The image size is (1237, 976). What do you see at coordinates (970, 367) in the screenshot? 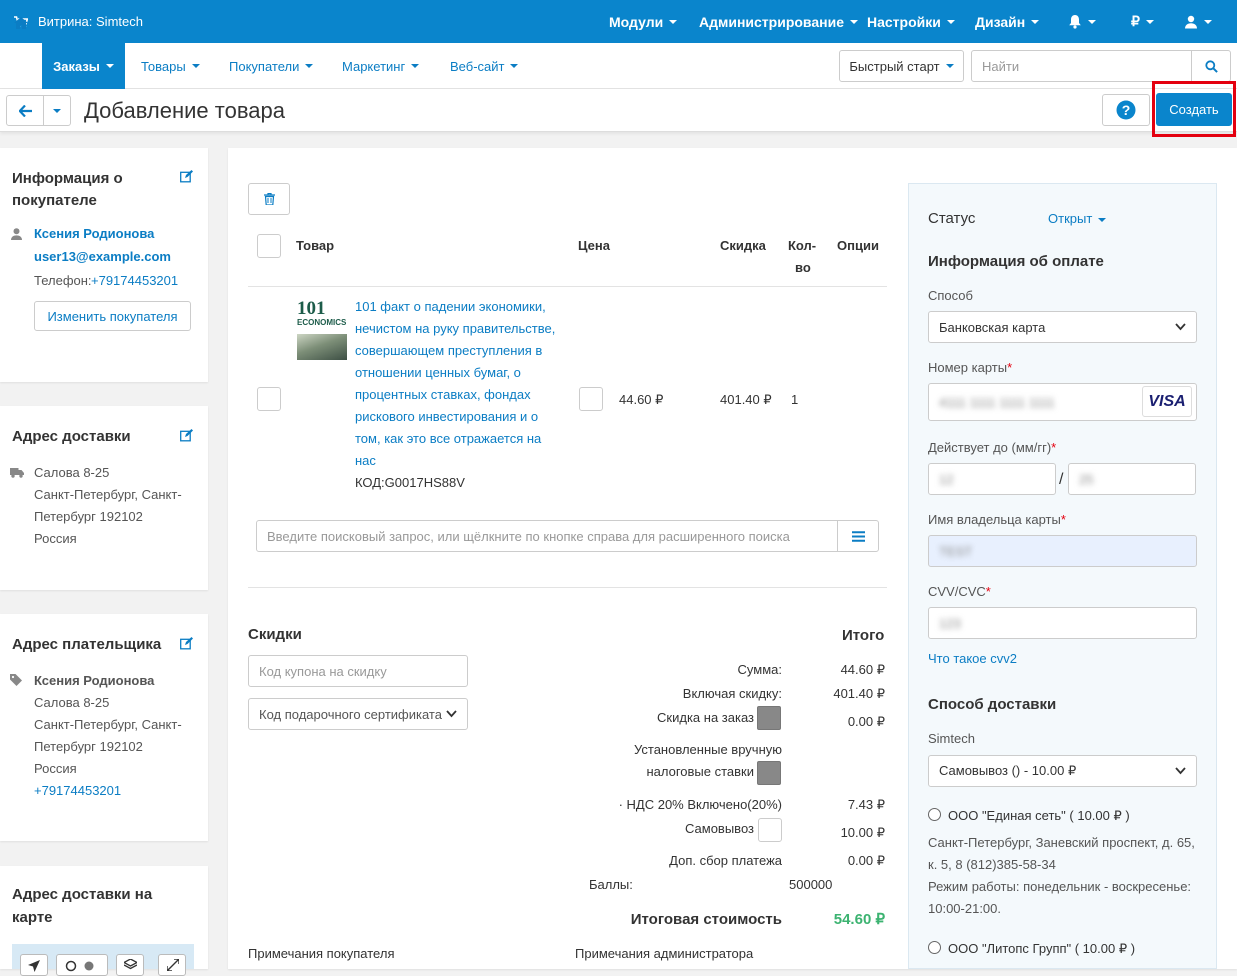
I see `card-number-label: Номер карты*` at bounding box center [970, 367].